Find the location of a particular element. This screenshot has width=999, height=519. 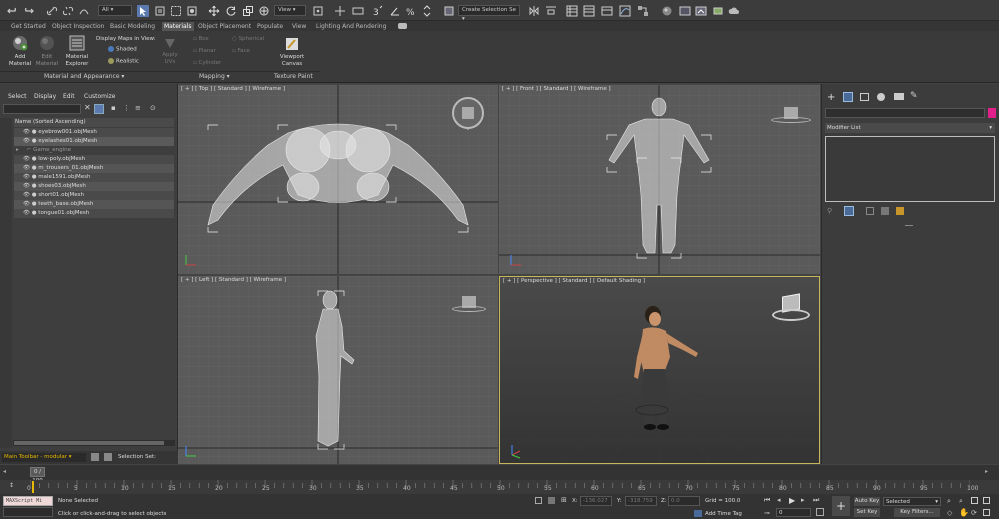

reference-coordinate-dropdown: View ▾ is located at coordinates (290, 10).